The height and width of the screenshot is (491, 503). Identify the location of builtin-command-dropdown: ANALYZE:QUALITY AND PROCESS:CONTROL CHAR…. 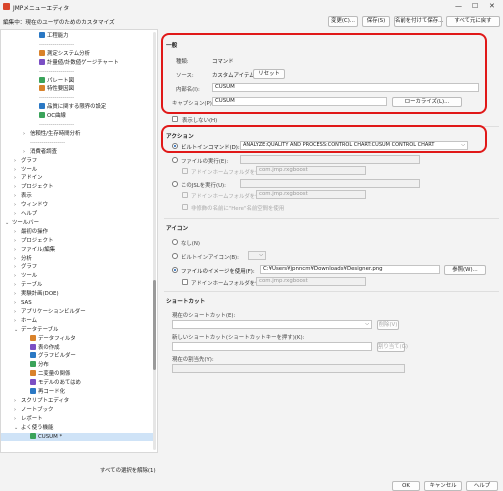
(354, 145).